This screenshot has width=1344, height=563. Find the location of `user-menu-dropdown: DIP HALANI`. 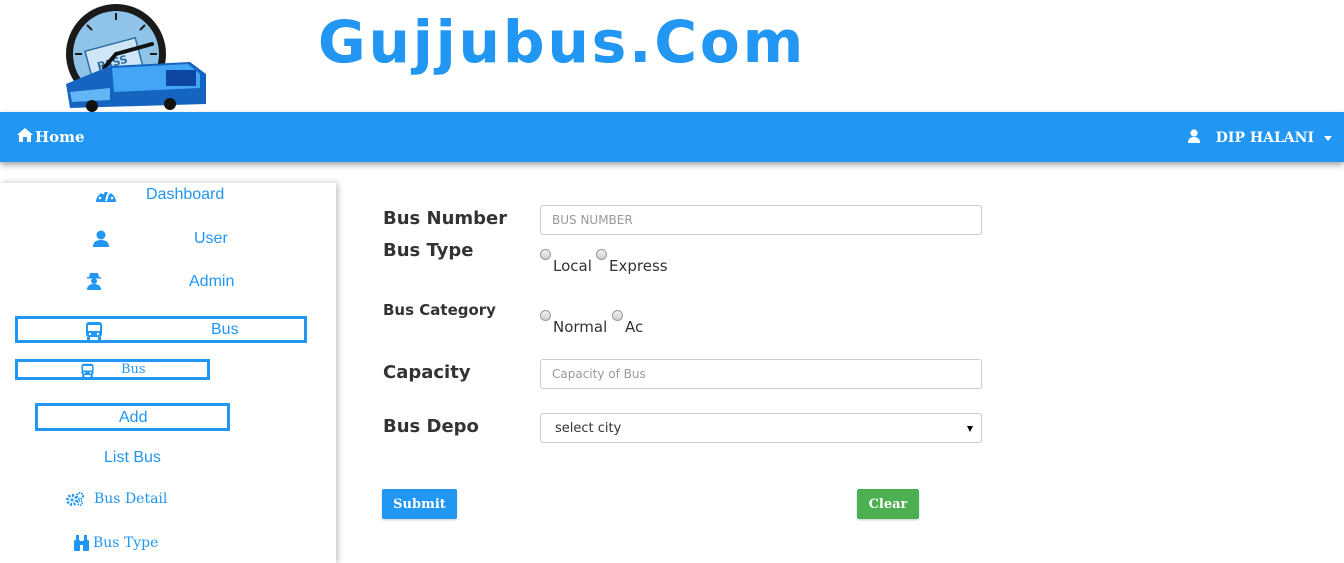

user-menu-dropdown: DIP HALANI is located at coordinates (1259, 138).